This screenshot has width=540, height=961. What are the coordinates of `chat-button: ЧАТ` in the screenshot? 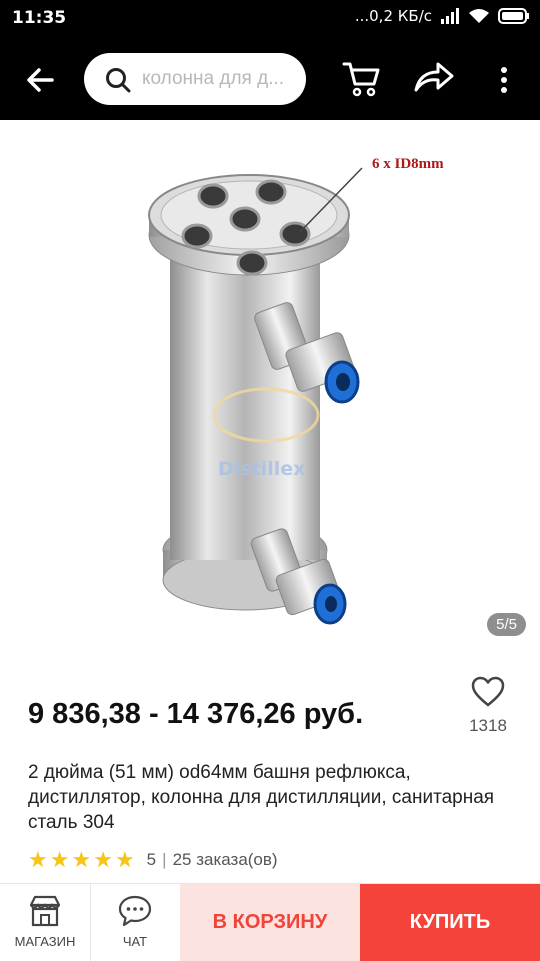 It's located at (135, 922).